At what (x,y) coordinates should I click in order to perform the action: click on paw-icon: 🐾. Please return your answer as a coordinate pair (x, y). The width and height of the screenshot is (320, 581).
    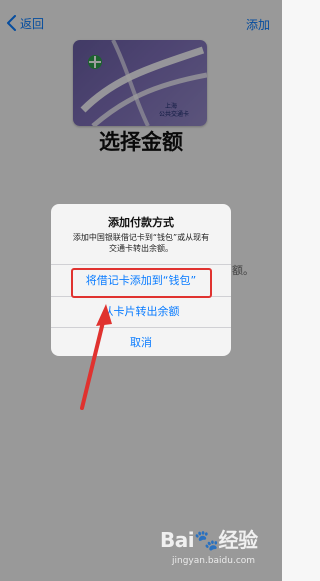
    Looking at the image, I should click on (206, 540).